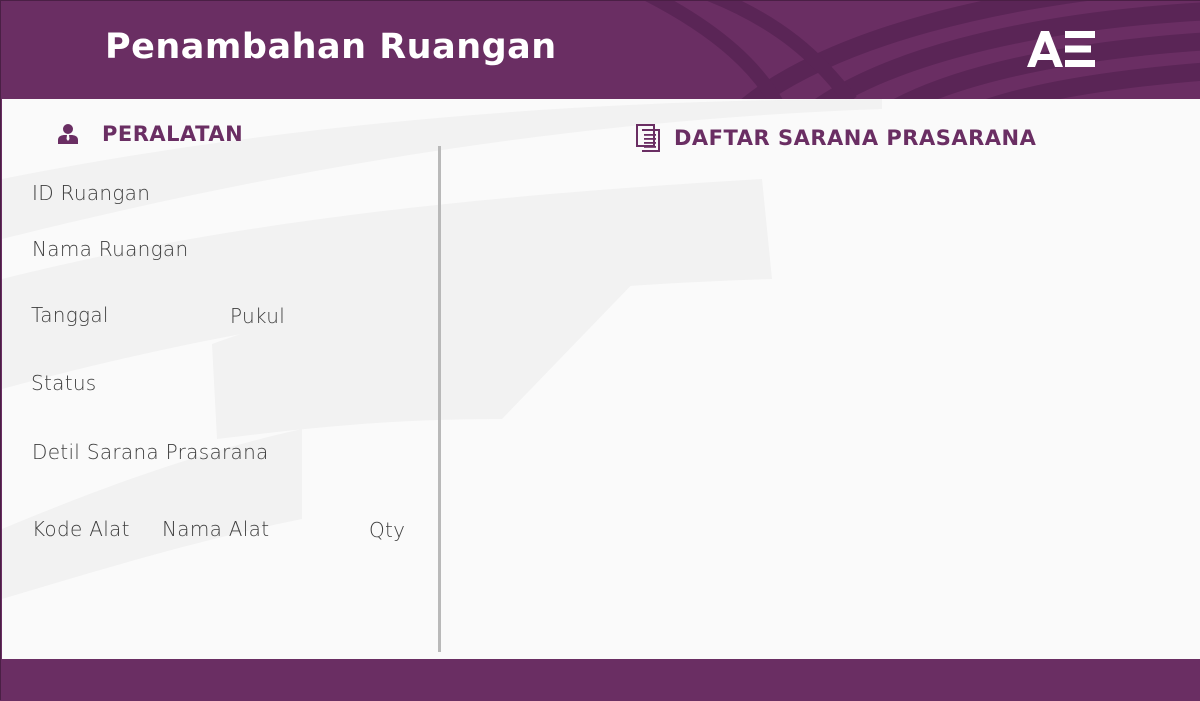 The height and width of the screenshot is (701, 1200). I want to click on document-list-icon, so click(648, 138).